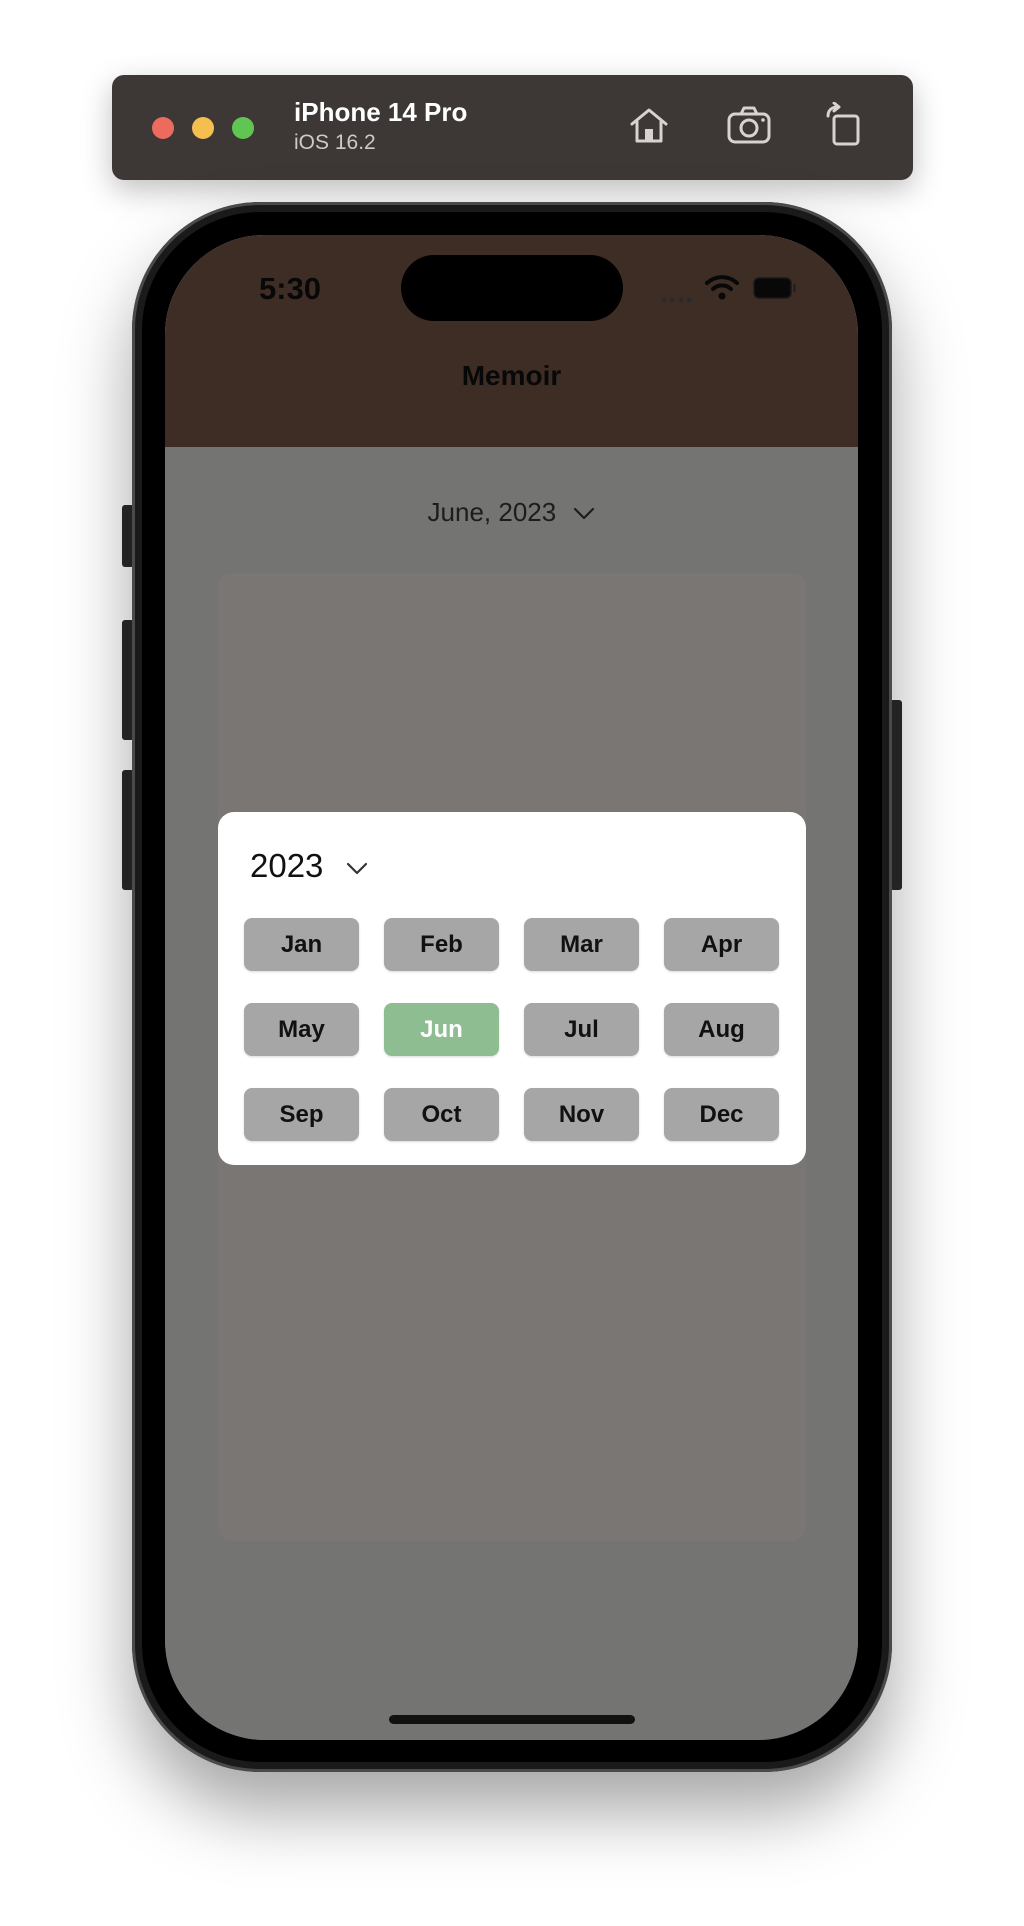 The width and height of the screenshot is (1024, 1926). What do you see at coordinates (301, 1029) in the screenshot?
I see `month-button-may: May` at bounding box center [301, 1029].